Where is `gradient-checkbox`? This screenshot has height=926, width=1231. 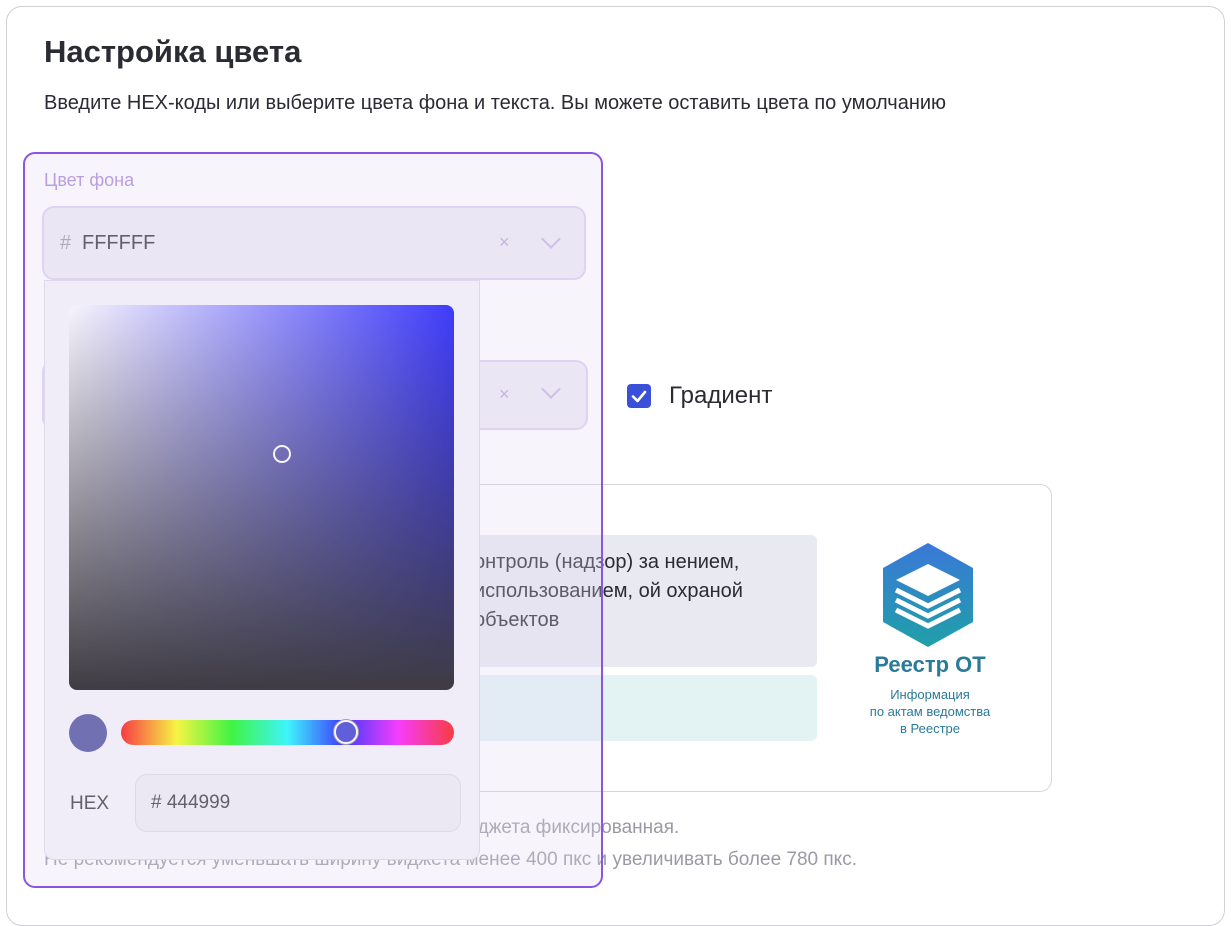
gradient-checkbox is located at coordinates (639, 396).